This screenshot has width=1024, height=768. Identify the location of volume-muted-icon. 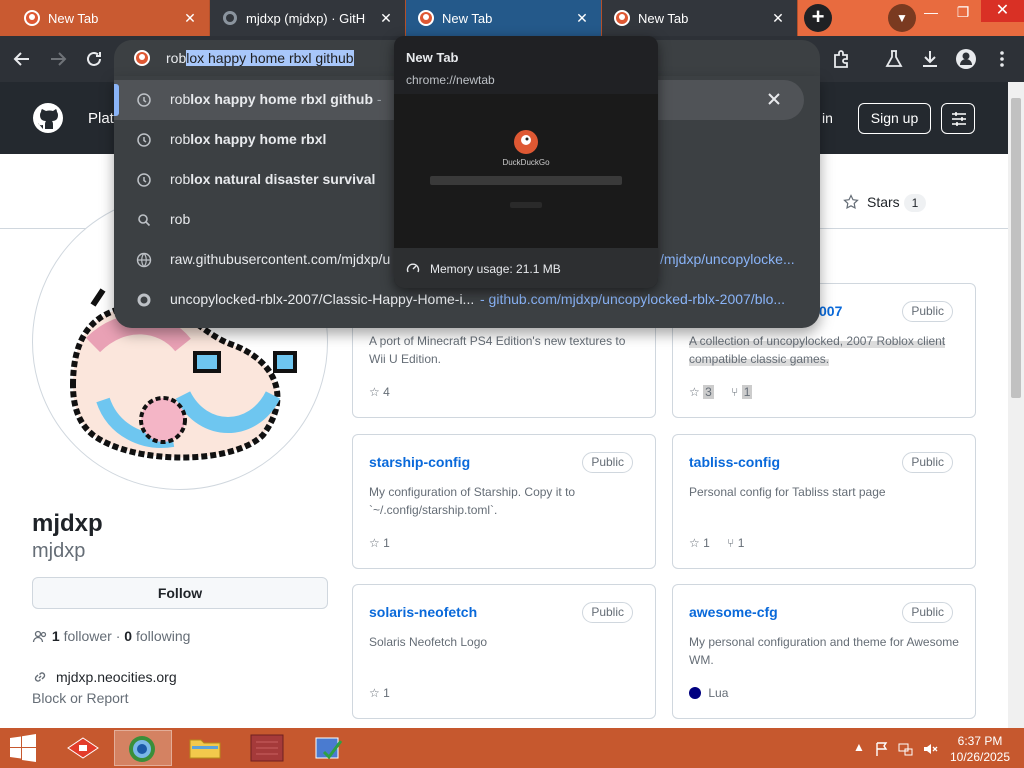
(930, 749).